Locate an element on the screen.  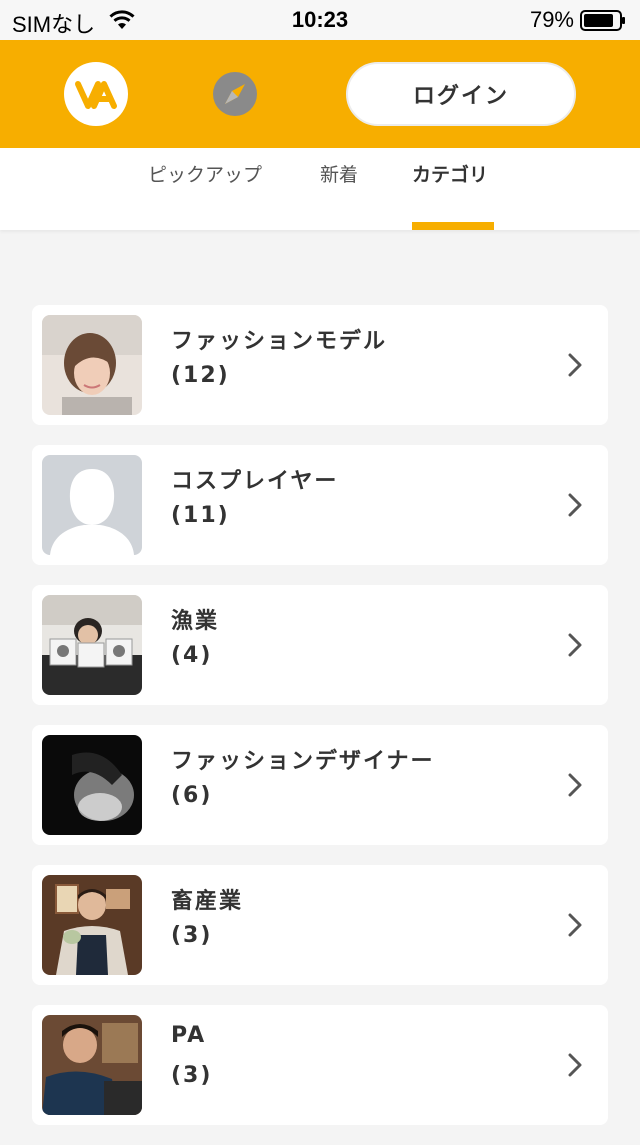
category-count: (12) is located at coordinates (200, 375).